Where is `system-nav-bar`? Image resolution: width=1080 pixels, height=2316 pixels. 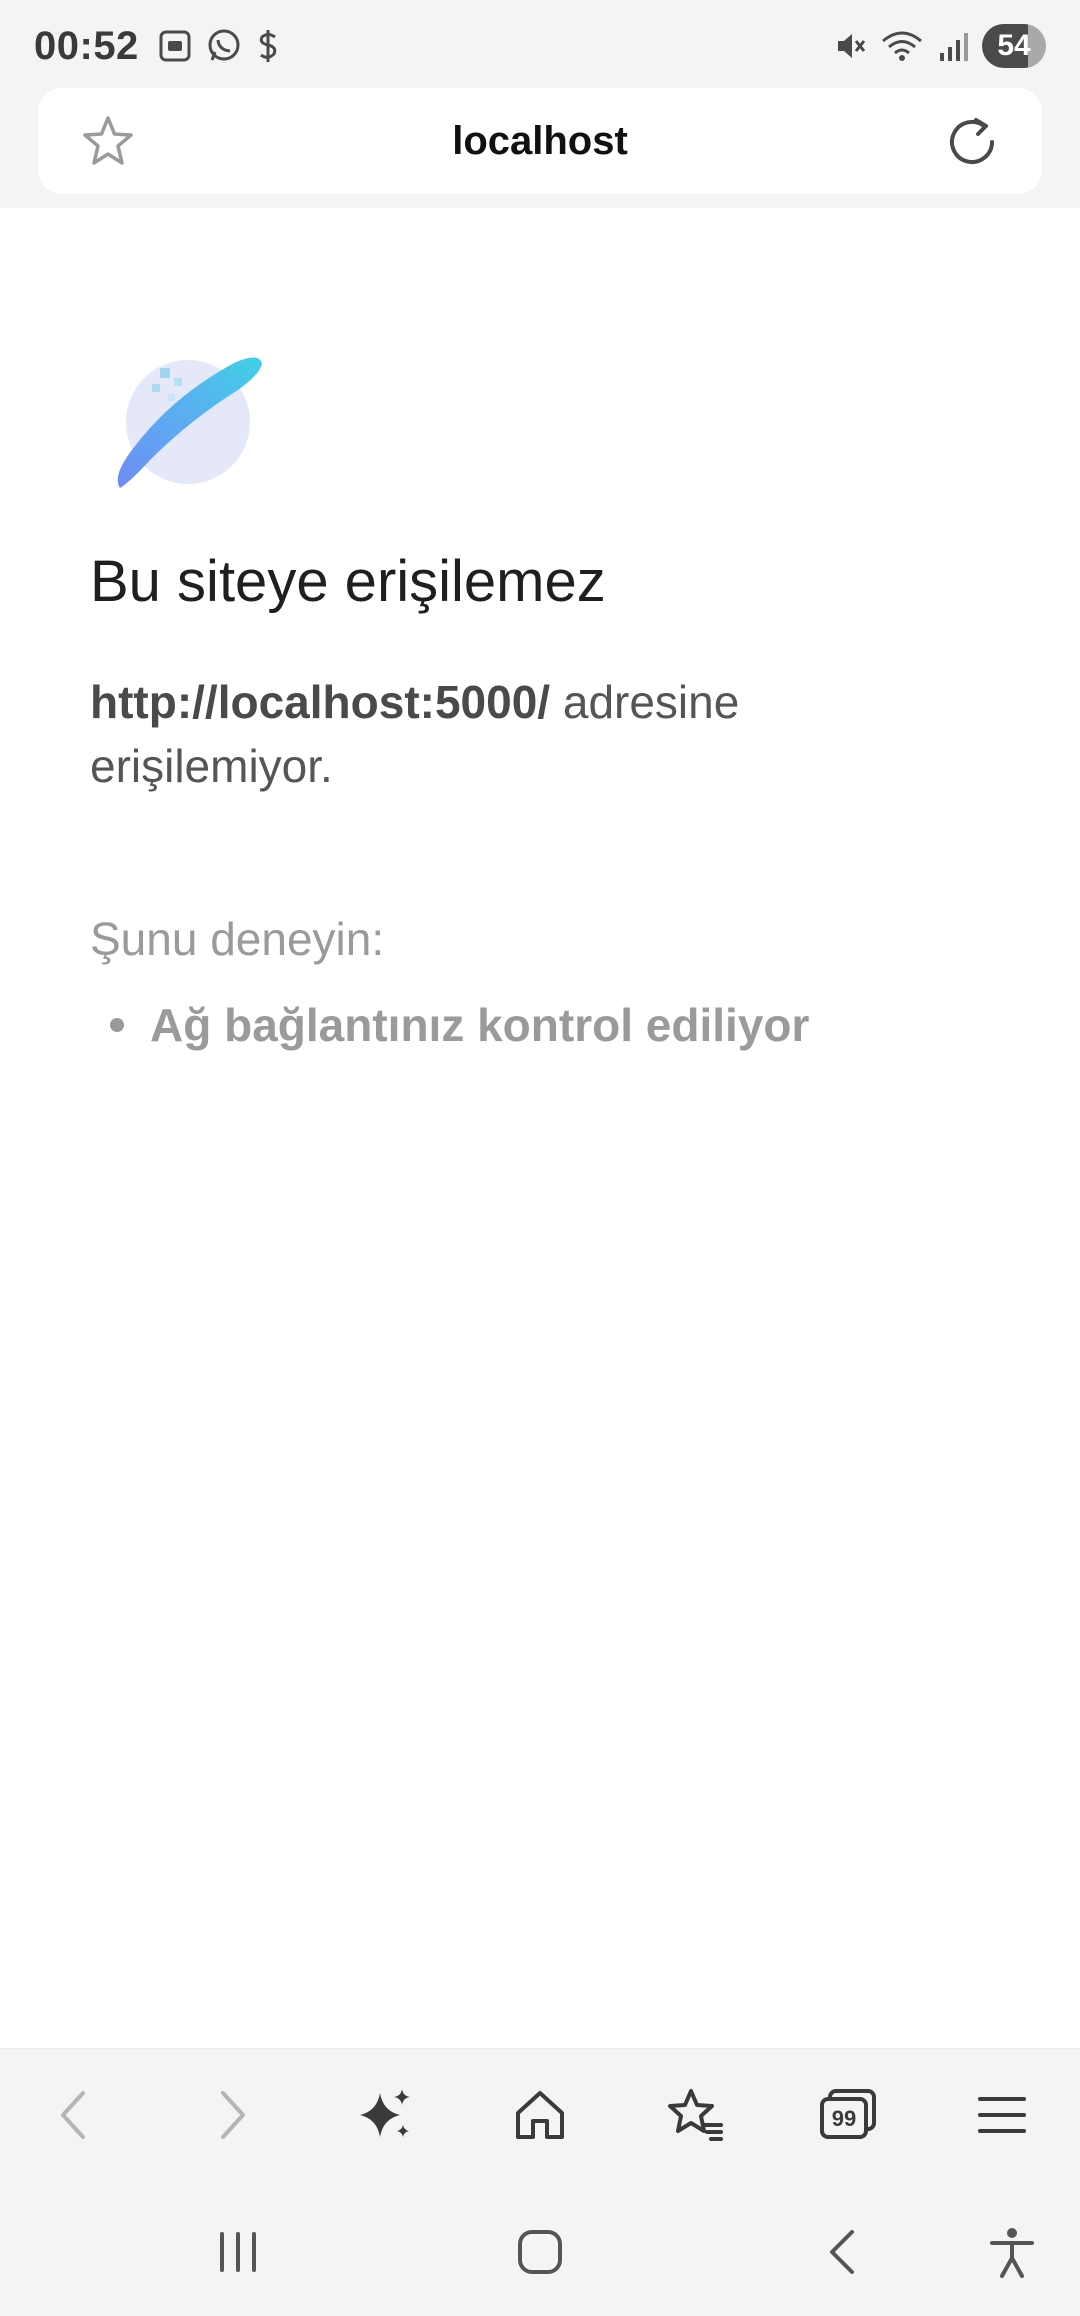 system-nav-bar is located at coordinates (540, 2248).